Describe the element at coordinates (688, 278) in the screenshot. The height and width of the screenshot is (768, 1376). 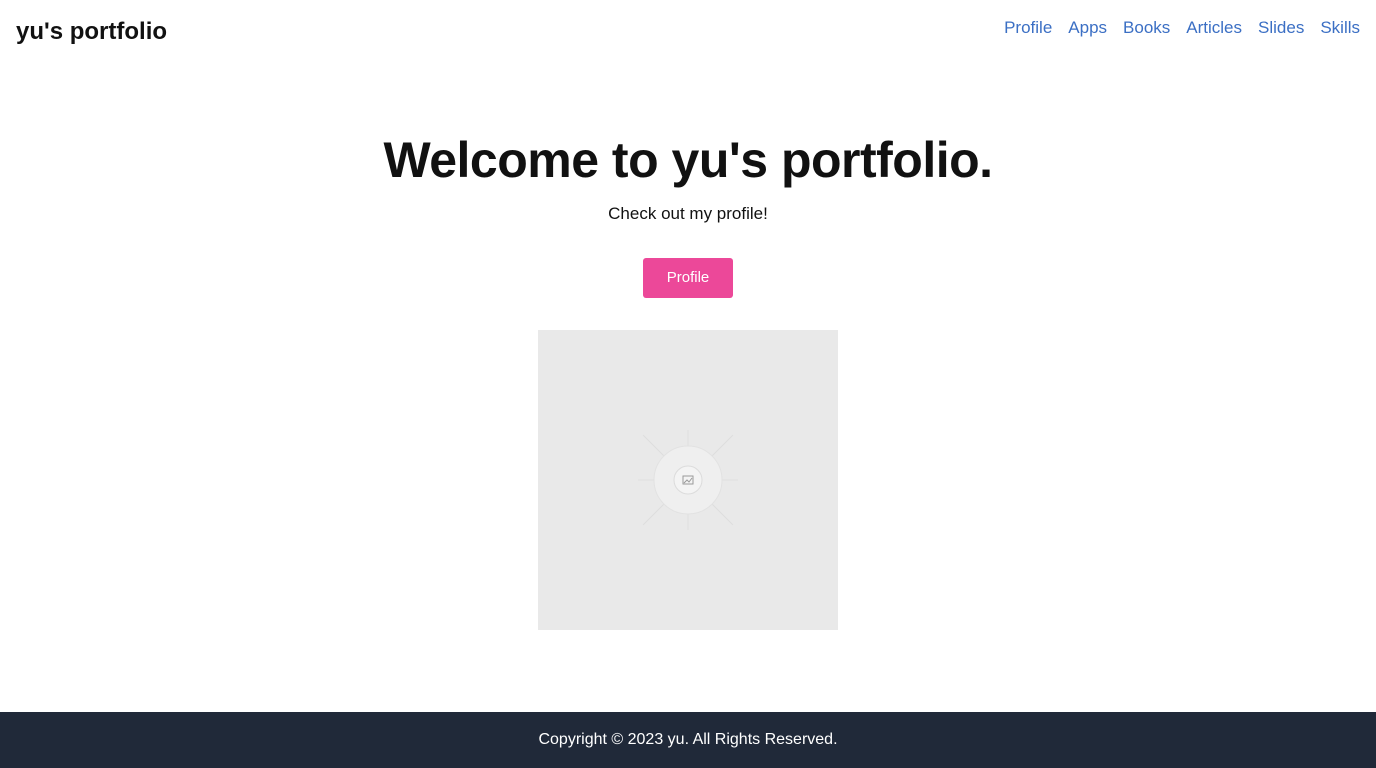
I see `profile-button: Profile` at that location.